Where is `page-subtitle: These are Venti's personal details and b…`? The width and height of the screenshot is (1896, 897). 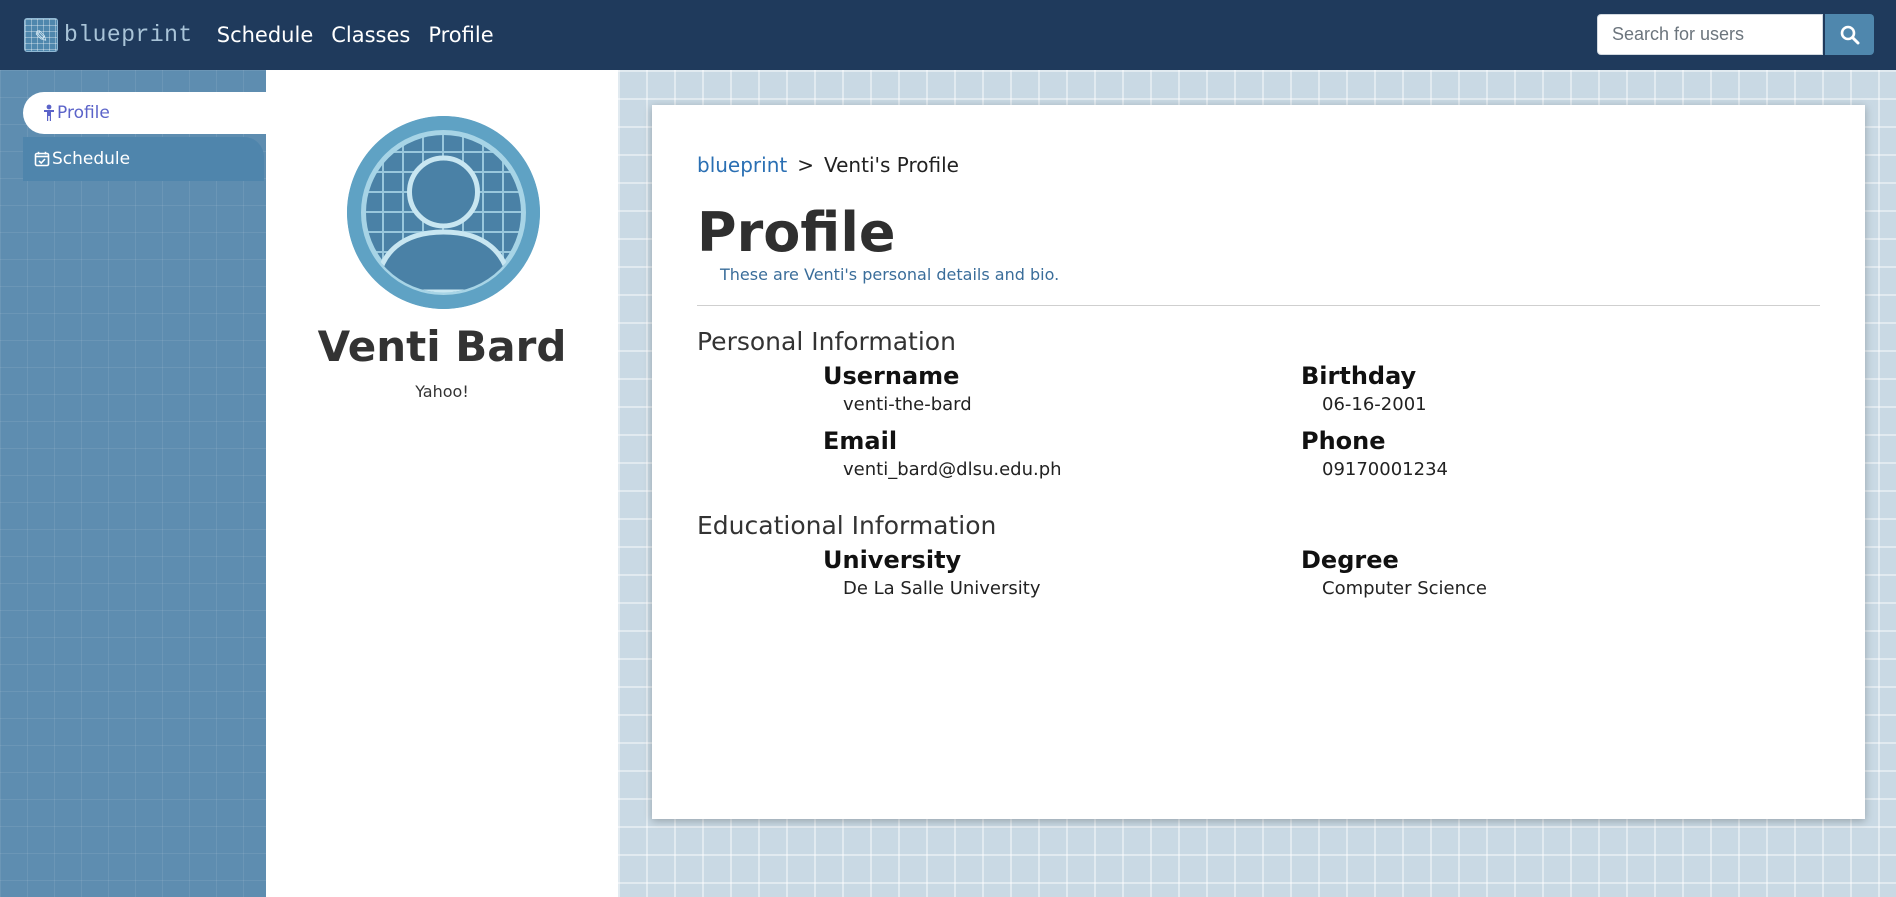
page-subtitle: These are Venti's personal details and b… is located at coordinates (890, 274).